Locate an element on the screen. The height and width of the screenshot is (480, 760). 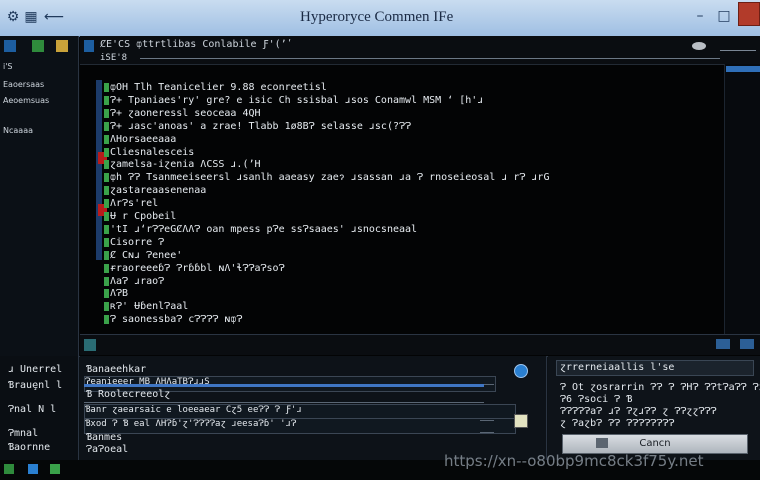
window-title: Hyperoryce Commen IFe is located at coordinates (377, 17).